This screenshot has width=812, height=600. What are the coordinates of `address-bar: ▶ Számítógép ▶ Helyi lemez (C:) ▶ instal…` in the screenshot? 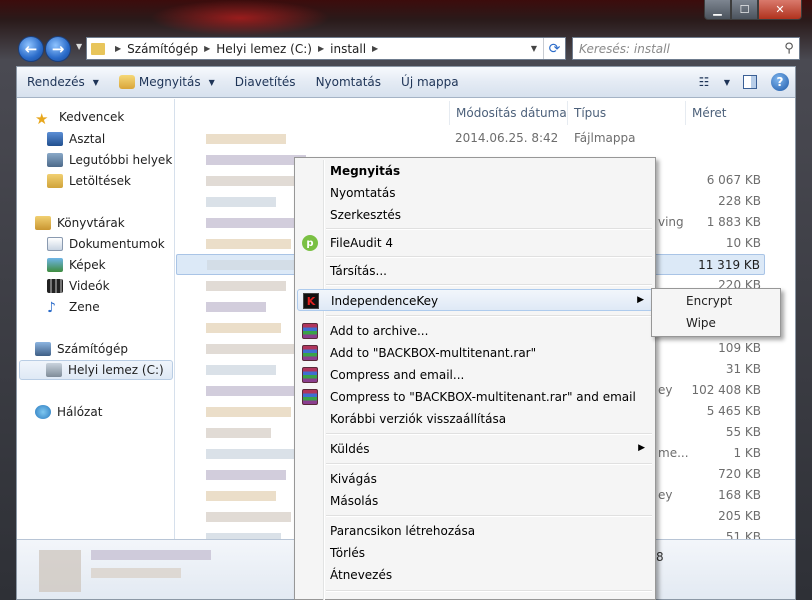 It's located at (326, 48).